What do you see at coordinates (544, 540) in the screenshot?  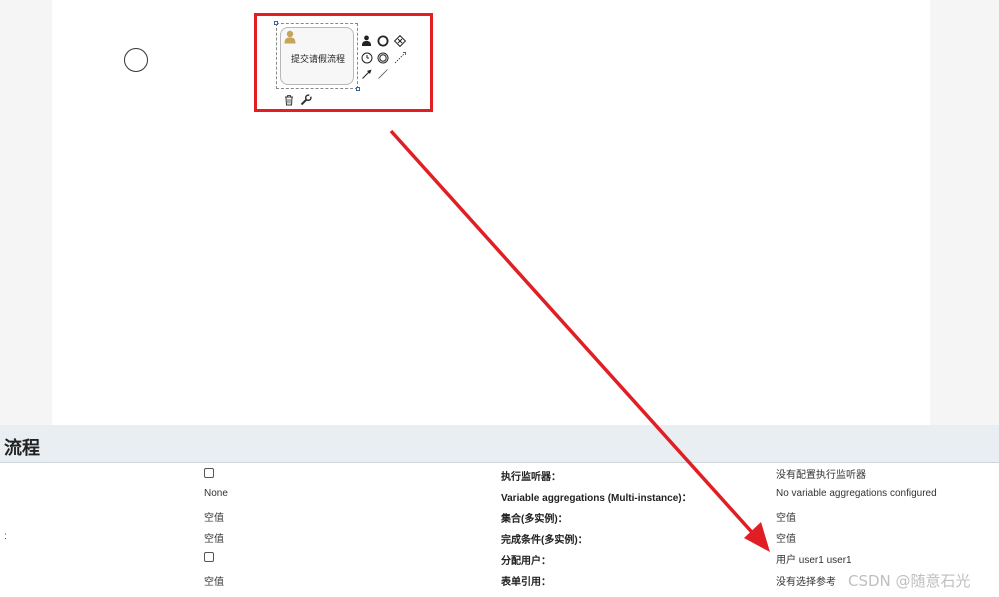 I see `property-label: 完成条件(多实例)：` at bounding box center [544, 540].